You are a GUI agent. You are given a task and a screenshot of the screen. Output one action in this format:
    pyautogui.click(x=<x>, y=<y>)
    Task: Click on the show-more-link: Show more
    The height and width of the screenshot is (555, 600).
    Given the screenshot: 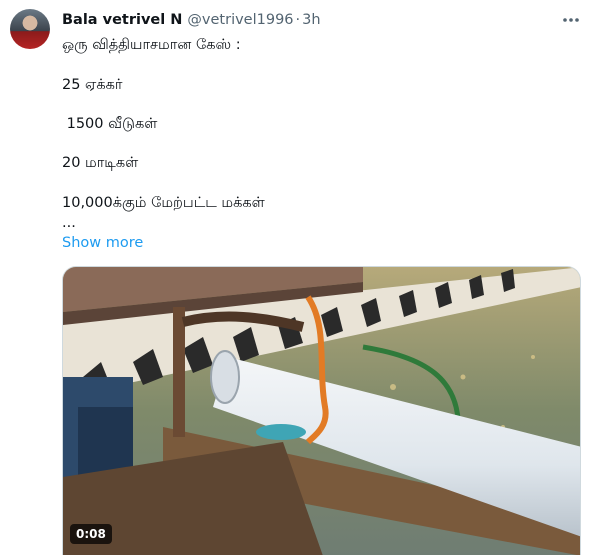 What is the action you would take?
    pyautogui.click(x=102, y=243)
    